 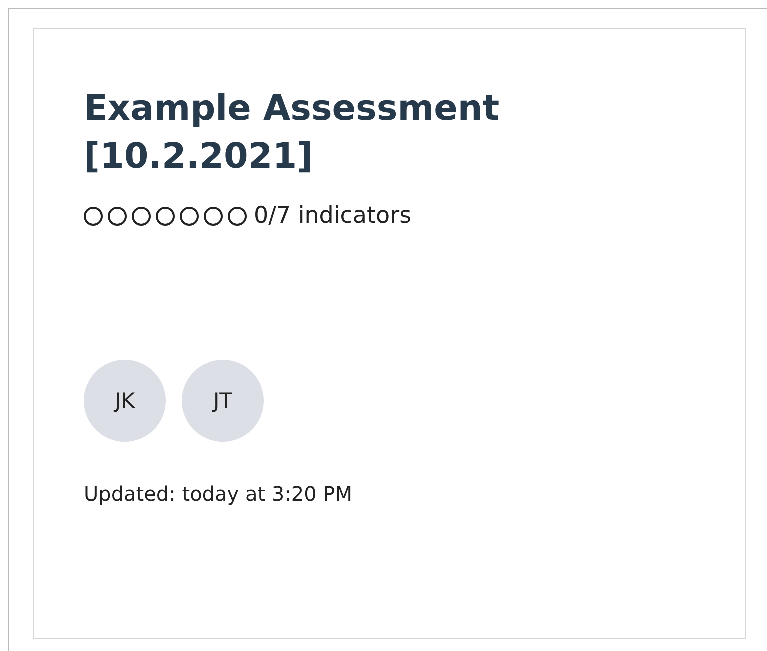 I want to click on card-title: Example Assessment [10.2.2021], so click(x=292, y=133).